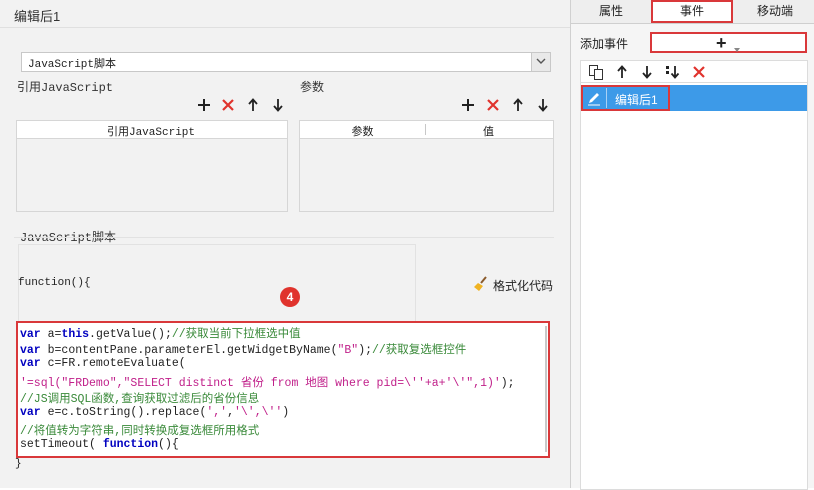 The height and width of the screenshot is (490, 814). What do you see at coordinates (150, 133) in the screenshot?
I see `column-header: 引用JavaScript` at bounding box center [150, 133].